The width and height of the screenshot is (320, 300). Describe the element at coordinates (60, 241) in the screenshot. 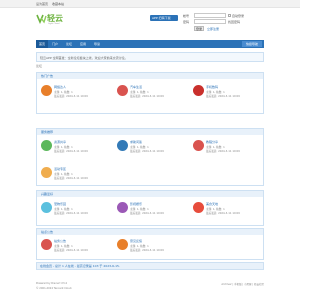

I see `forum-title: 站务公告` at that location.